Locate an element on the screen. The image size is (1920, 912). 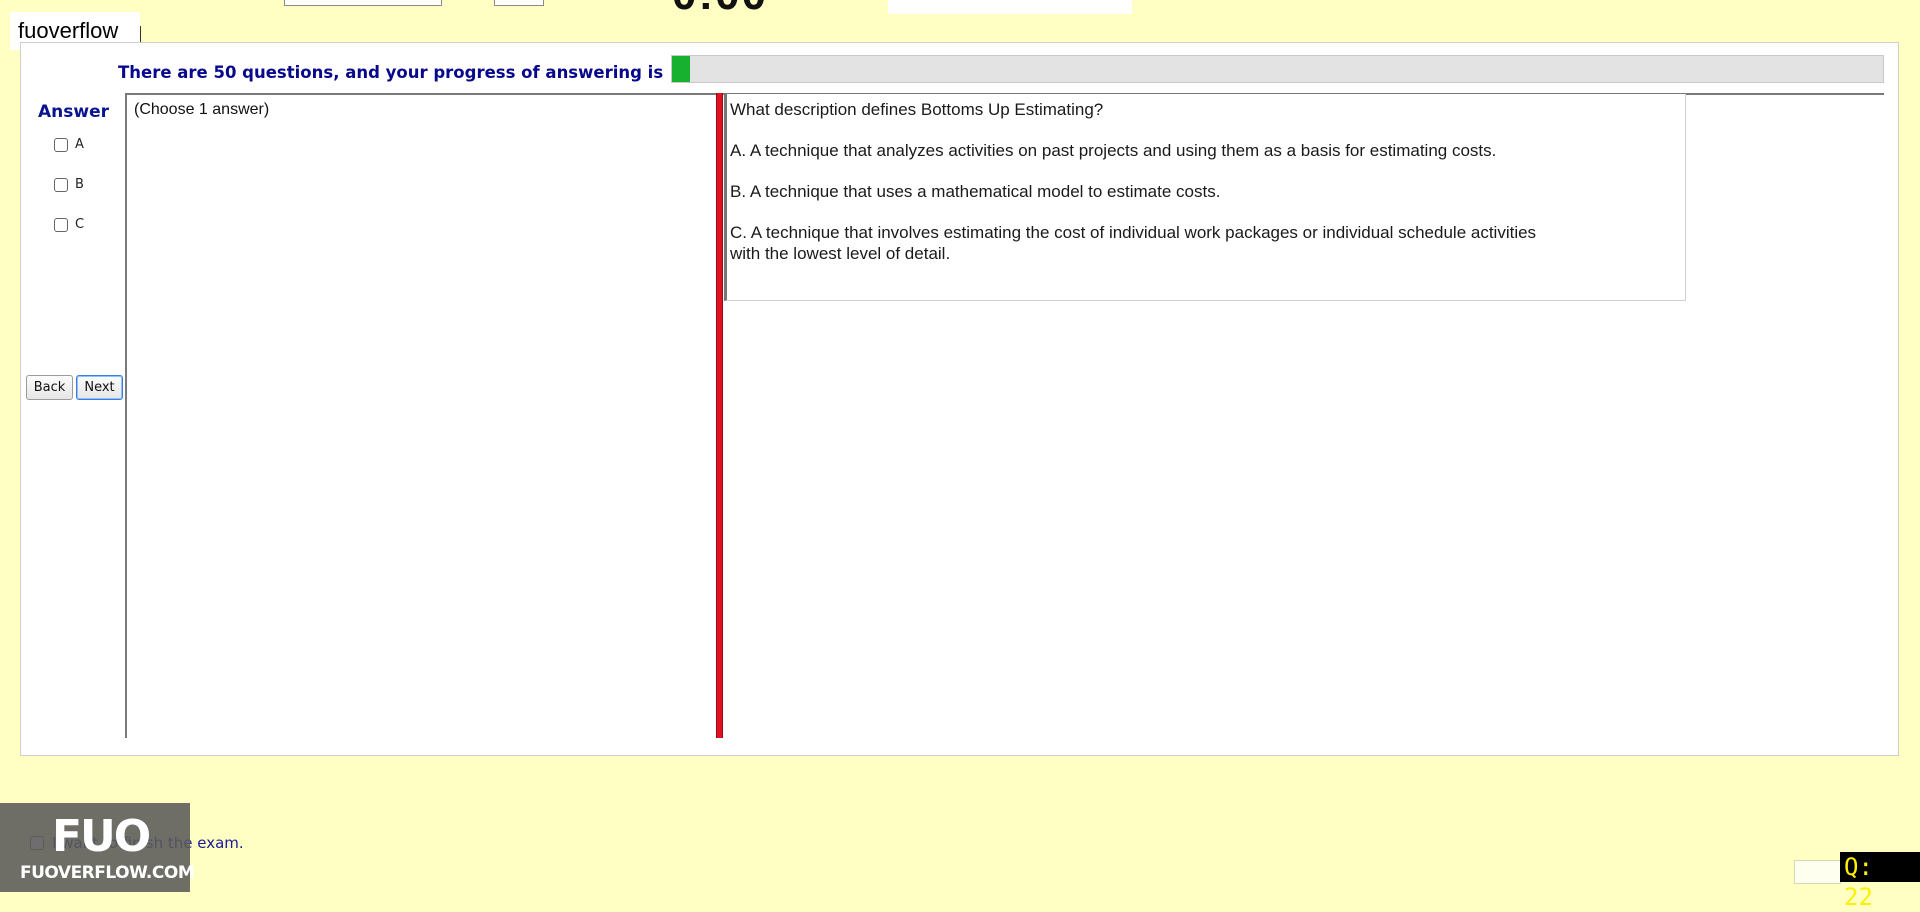
timer: 0:00 is located at coordinates (720, 10).